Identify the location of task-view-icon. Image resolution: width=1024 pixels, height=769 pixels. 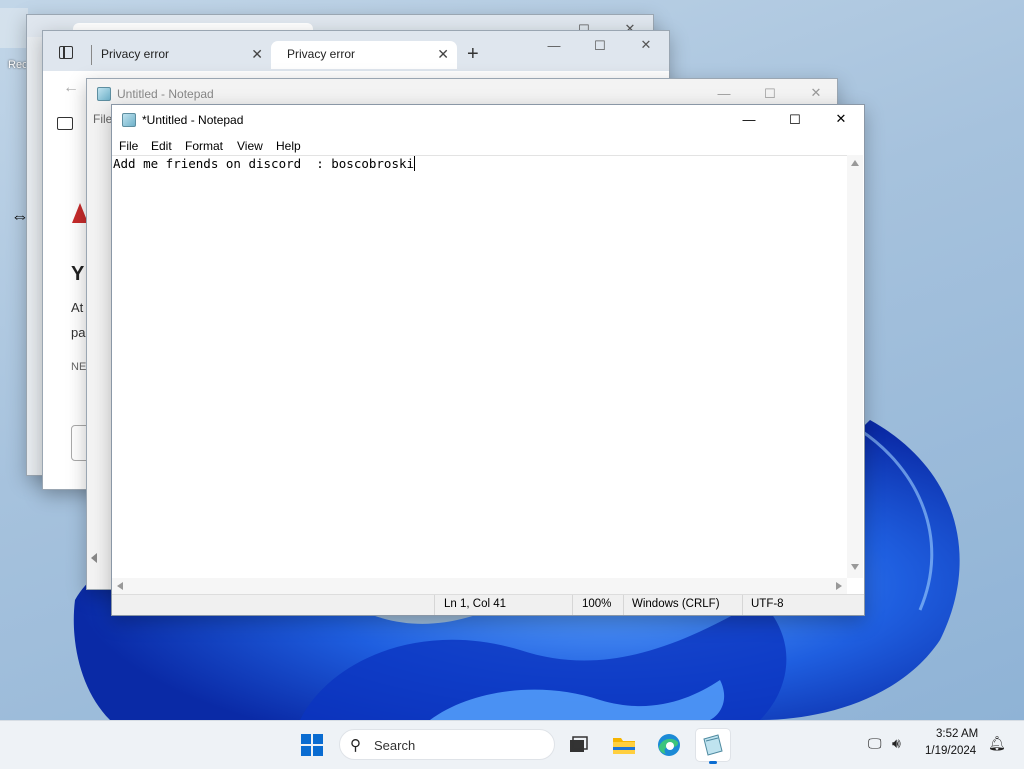
(579, 744).